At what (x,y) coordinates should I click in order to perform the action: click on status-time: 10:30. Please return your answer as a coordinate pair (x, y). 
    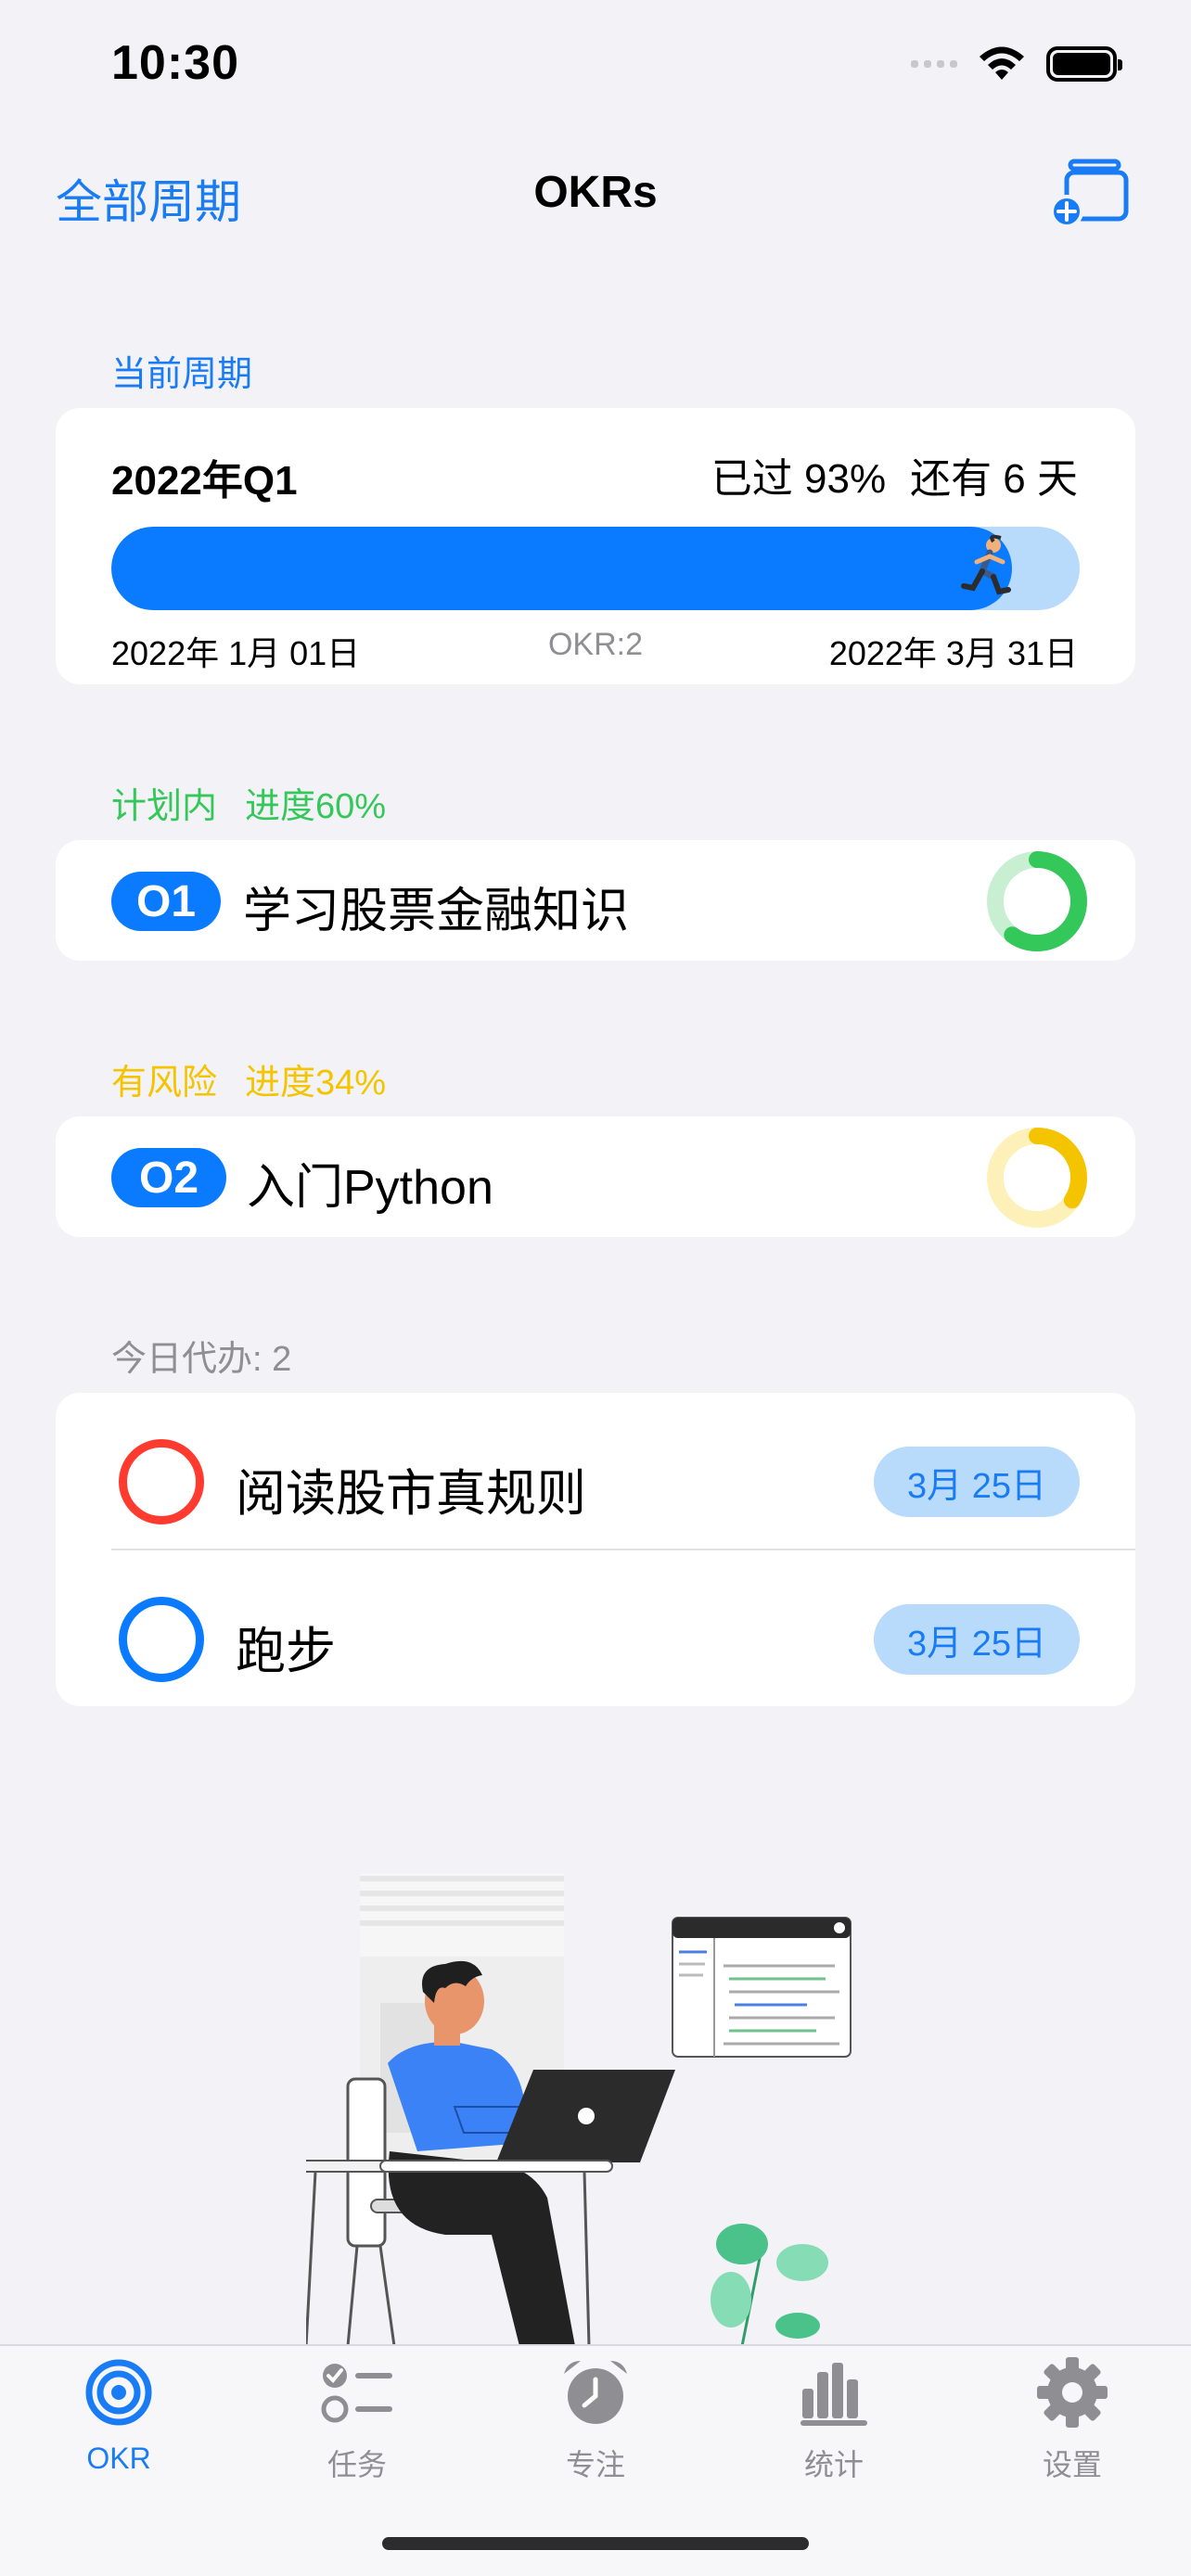
    Looking at the image, I should click on (175, 63).